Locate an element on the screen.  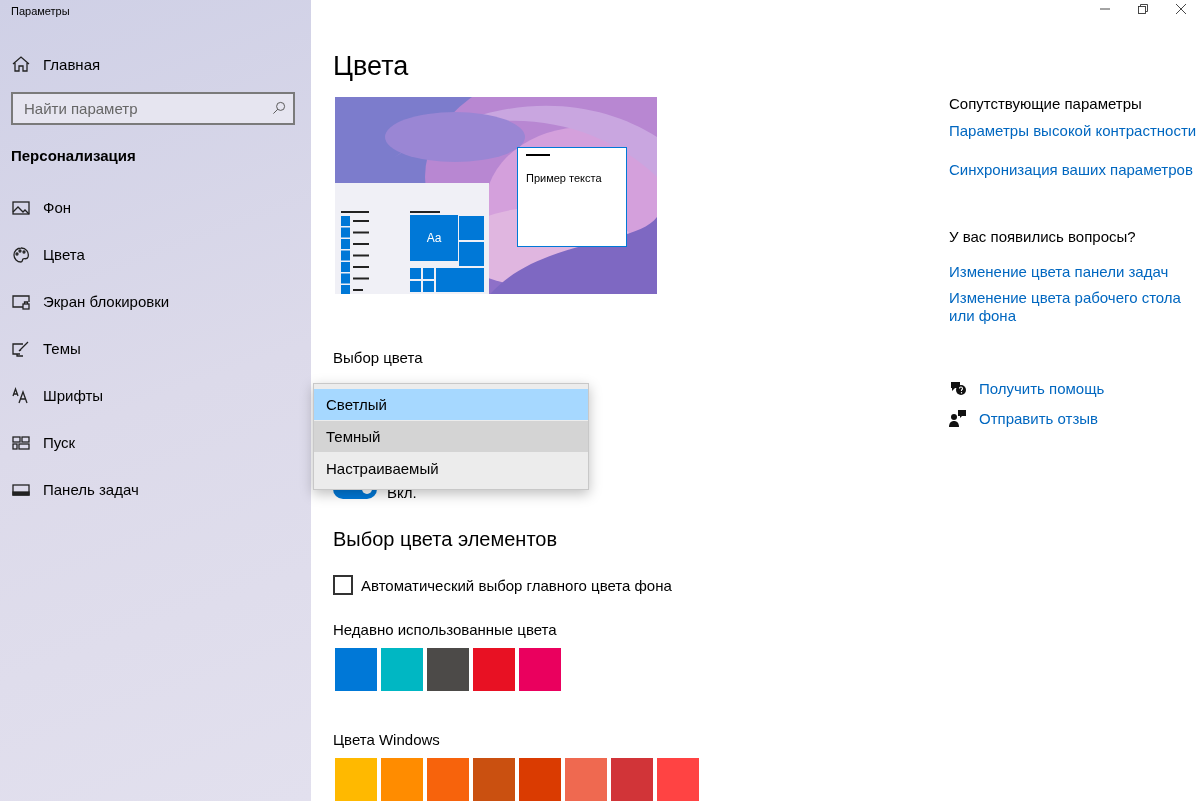
sidebar-item: Пуск is located at coordinates (59, 442).